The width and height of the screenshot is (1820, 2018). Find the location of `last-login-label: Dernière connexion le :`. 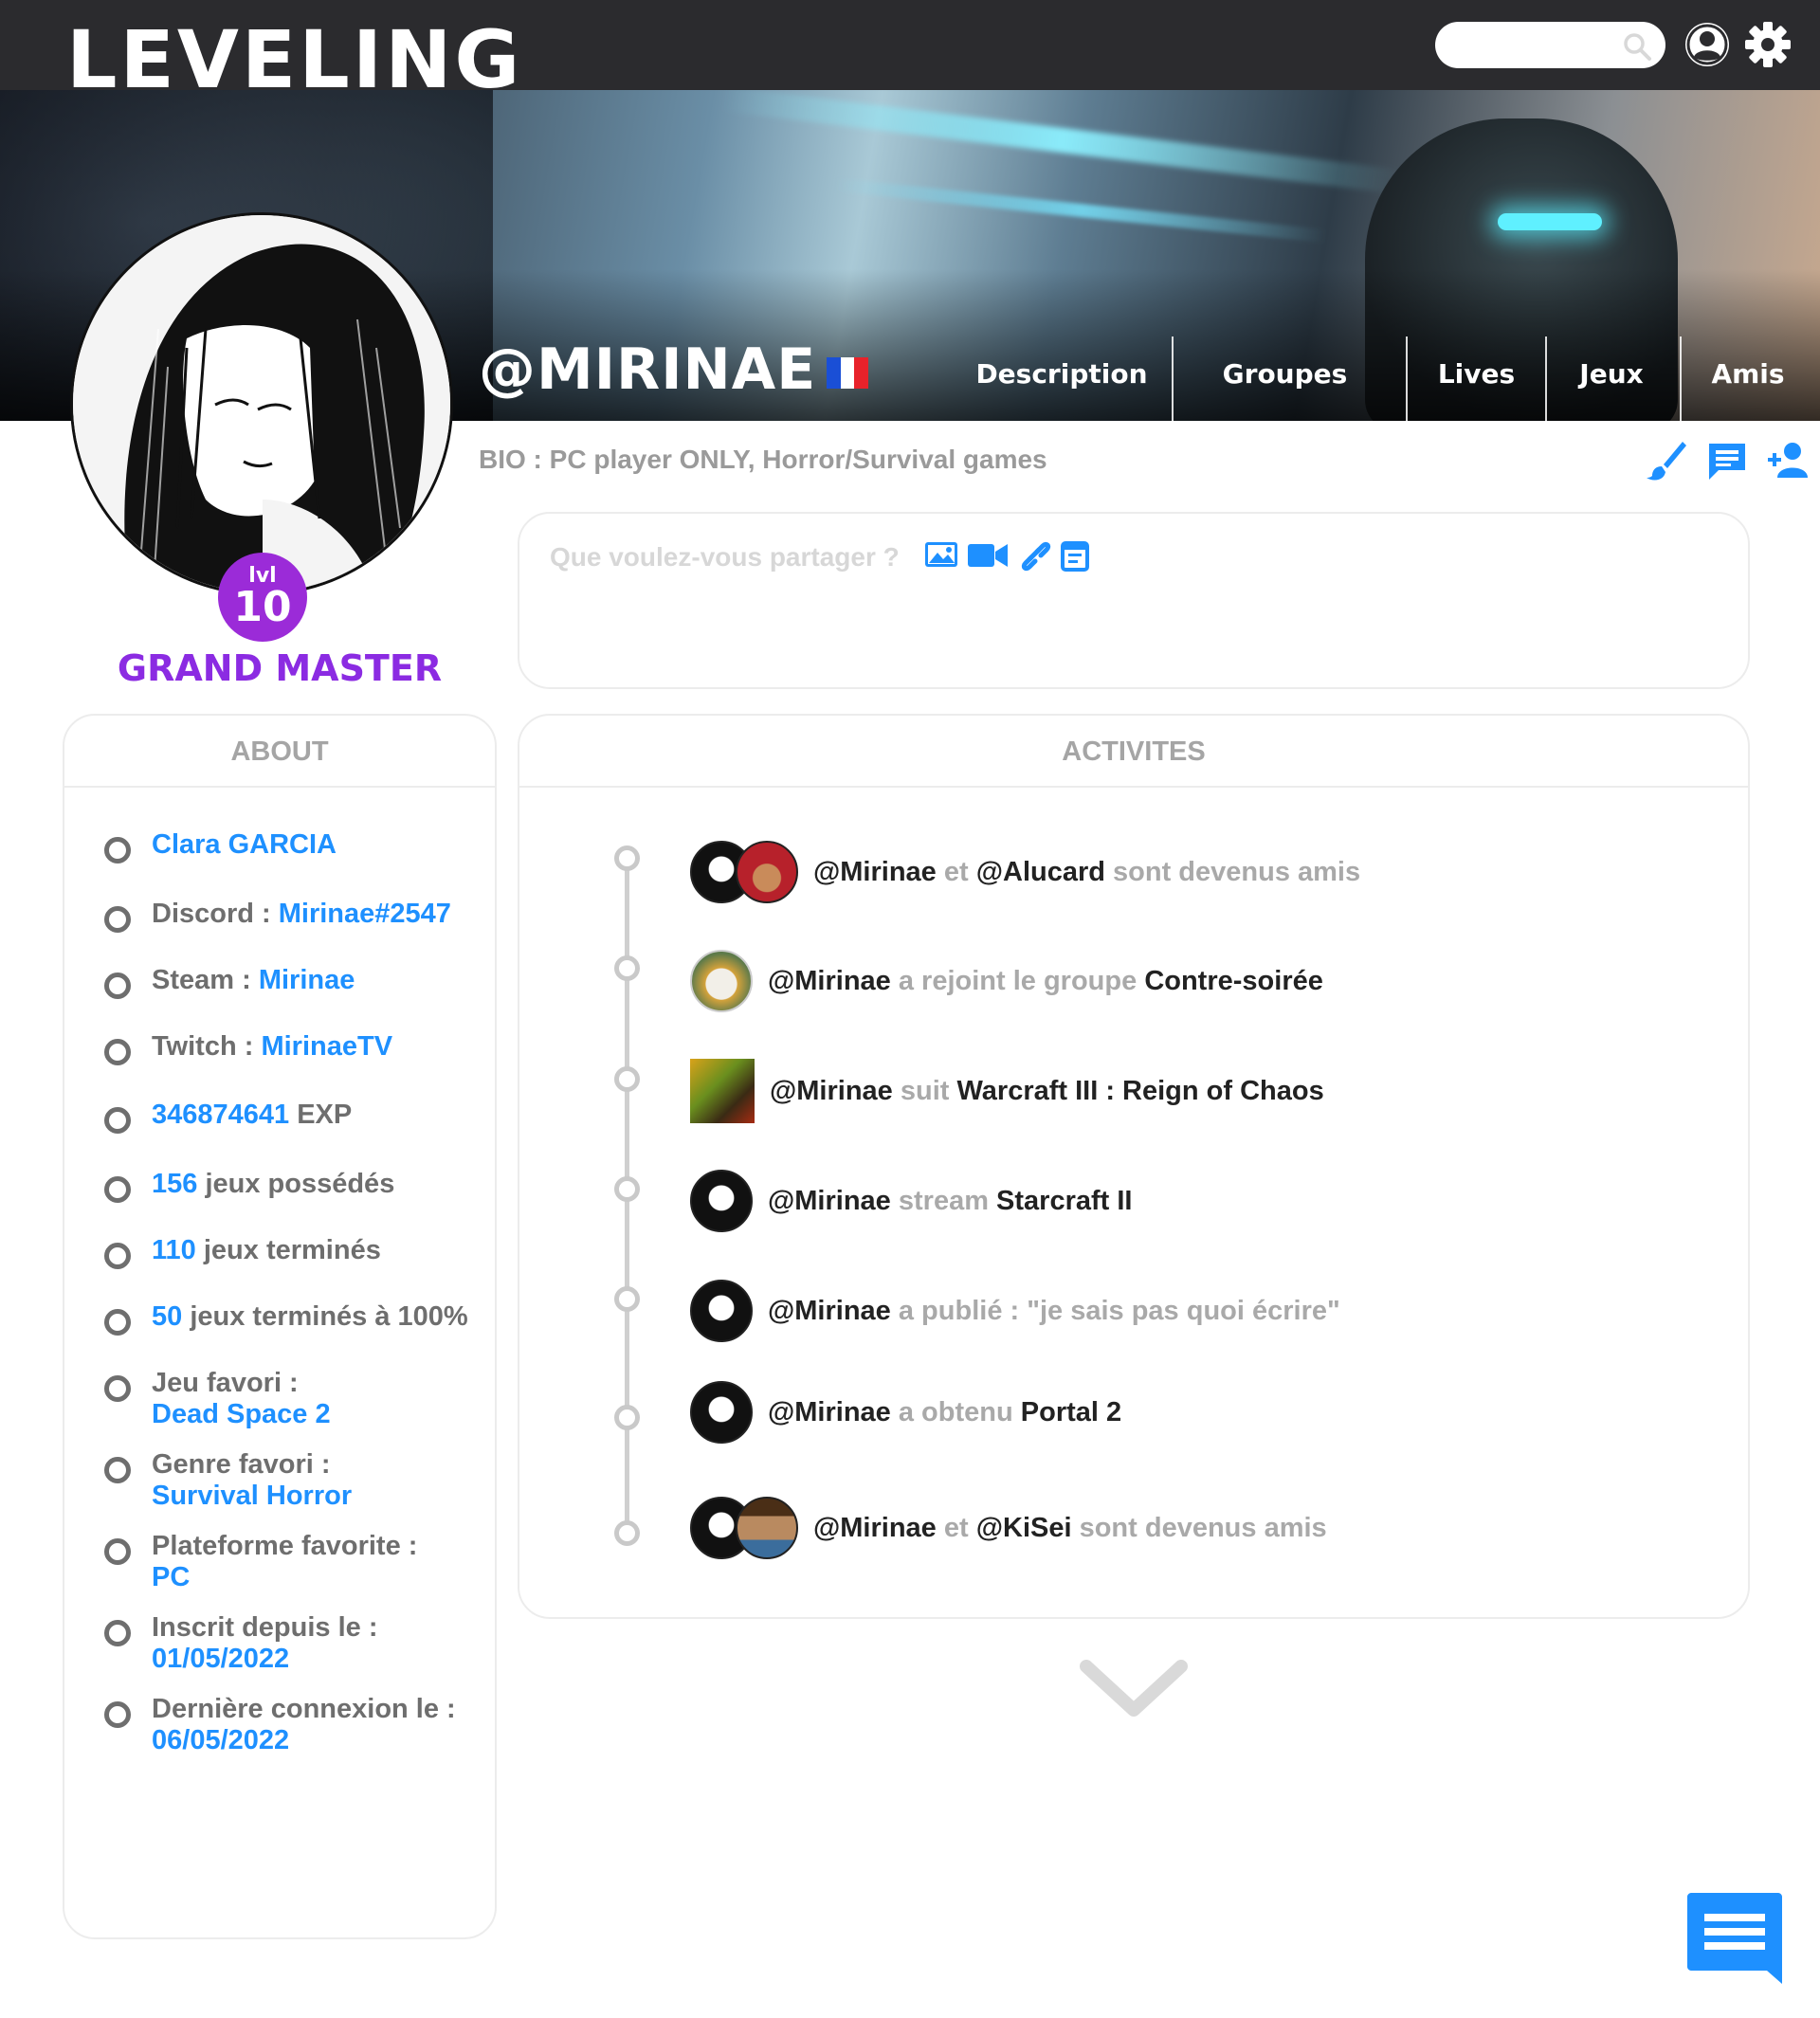

last-login-label: Dernière connexion le : is located at coordinates (304, 1709).